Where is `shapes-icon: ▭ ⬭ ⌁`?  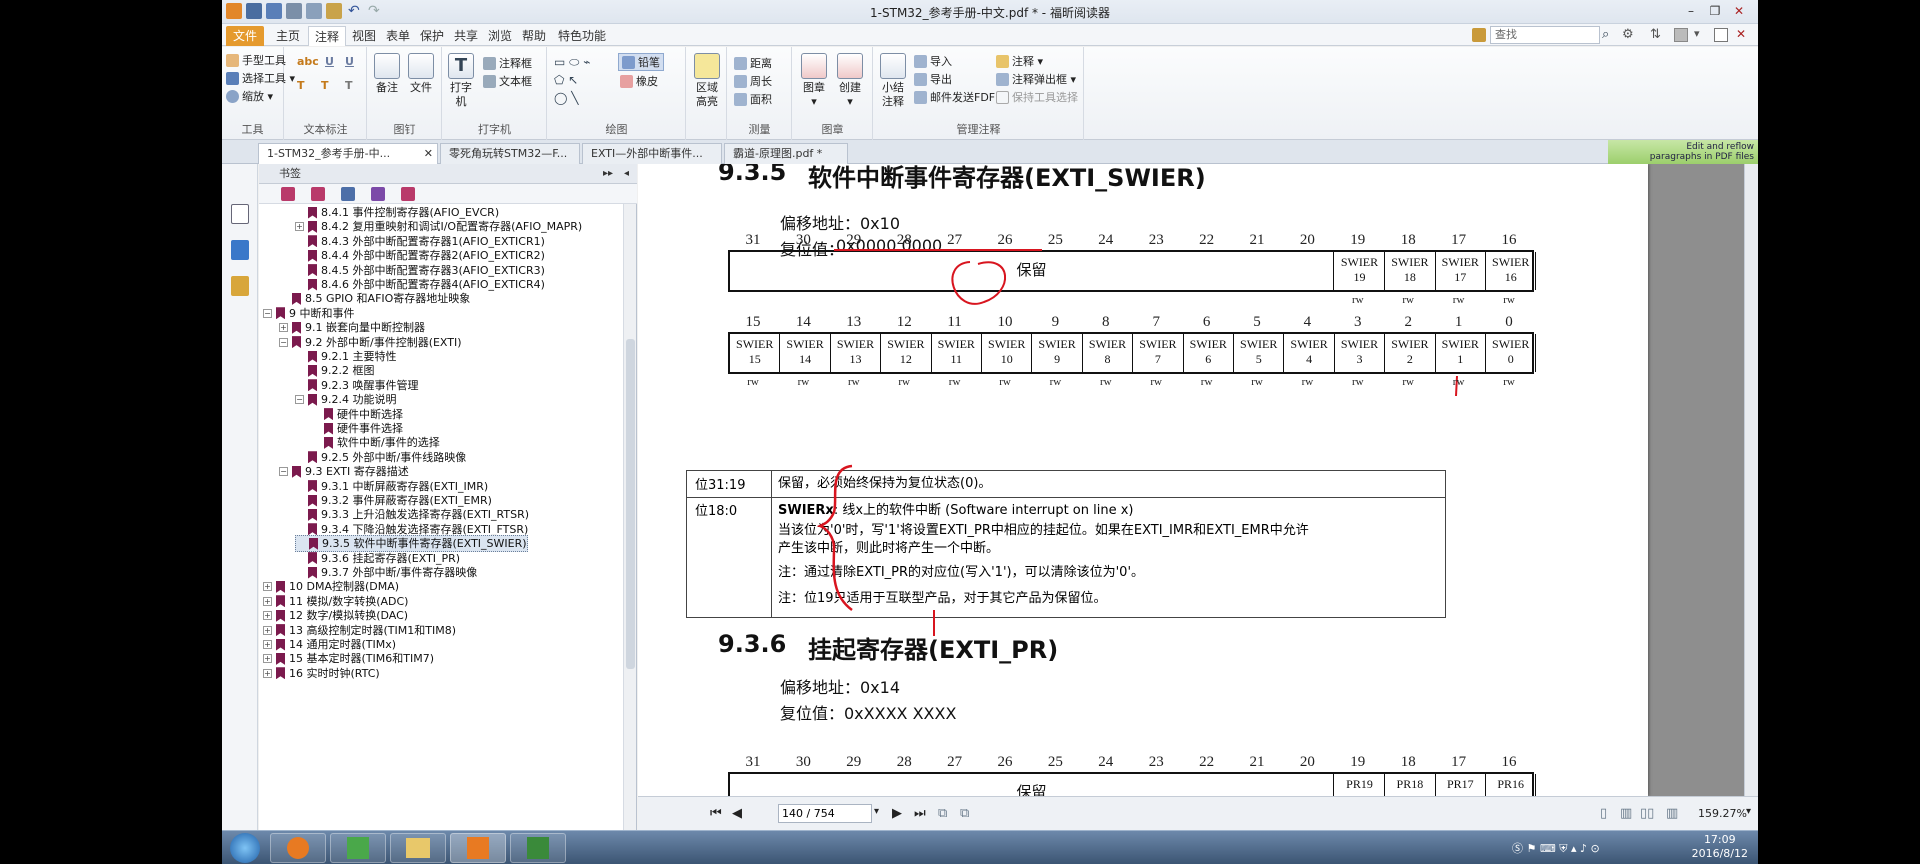
shapes-icon: ▭ ⬭ ⌁ is located at coordinates (572, 62).